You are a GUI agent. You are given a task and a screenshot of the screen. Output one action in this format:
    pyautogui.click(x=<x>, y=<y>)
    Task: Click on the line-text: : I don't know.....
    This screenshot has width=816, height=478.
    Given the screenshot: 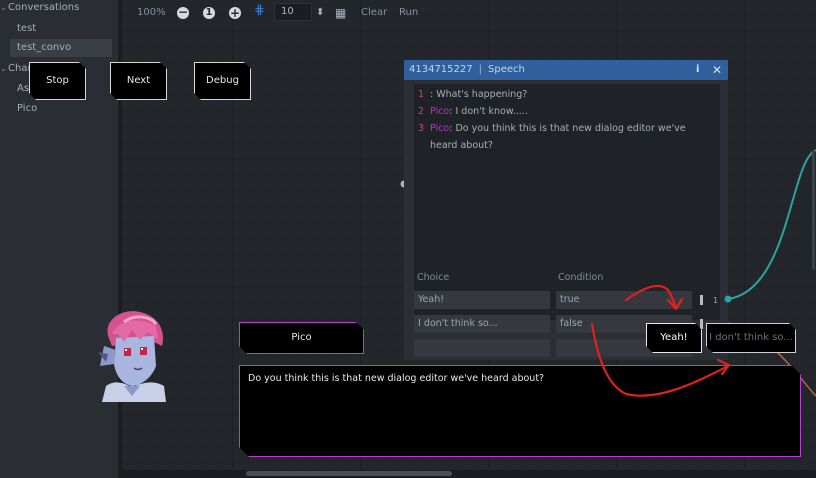 What is the action you would take?
    pyautogui.click(x=488, y=111)
    